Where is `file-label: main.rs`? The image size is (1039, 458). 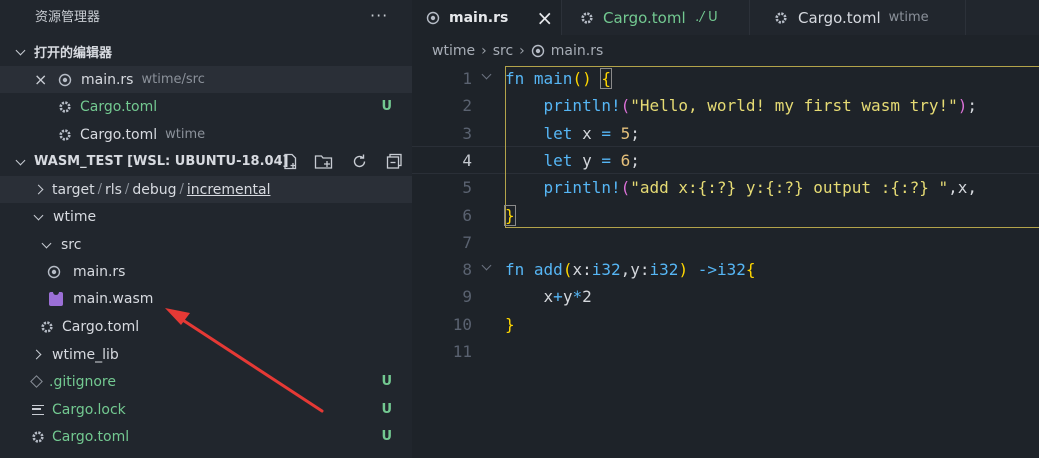
file-label: main.rs is located at coordinates (99, 271).